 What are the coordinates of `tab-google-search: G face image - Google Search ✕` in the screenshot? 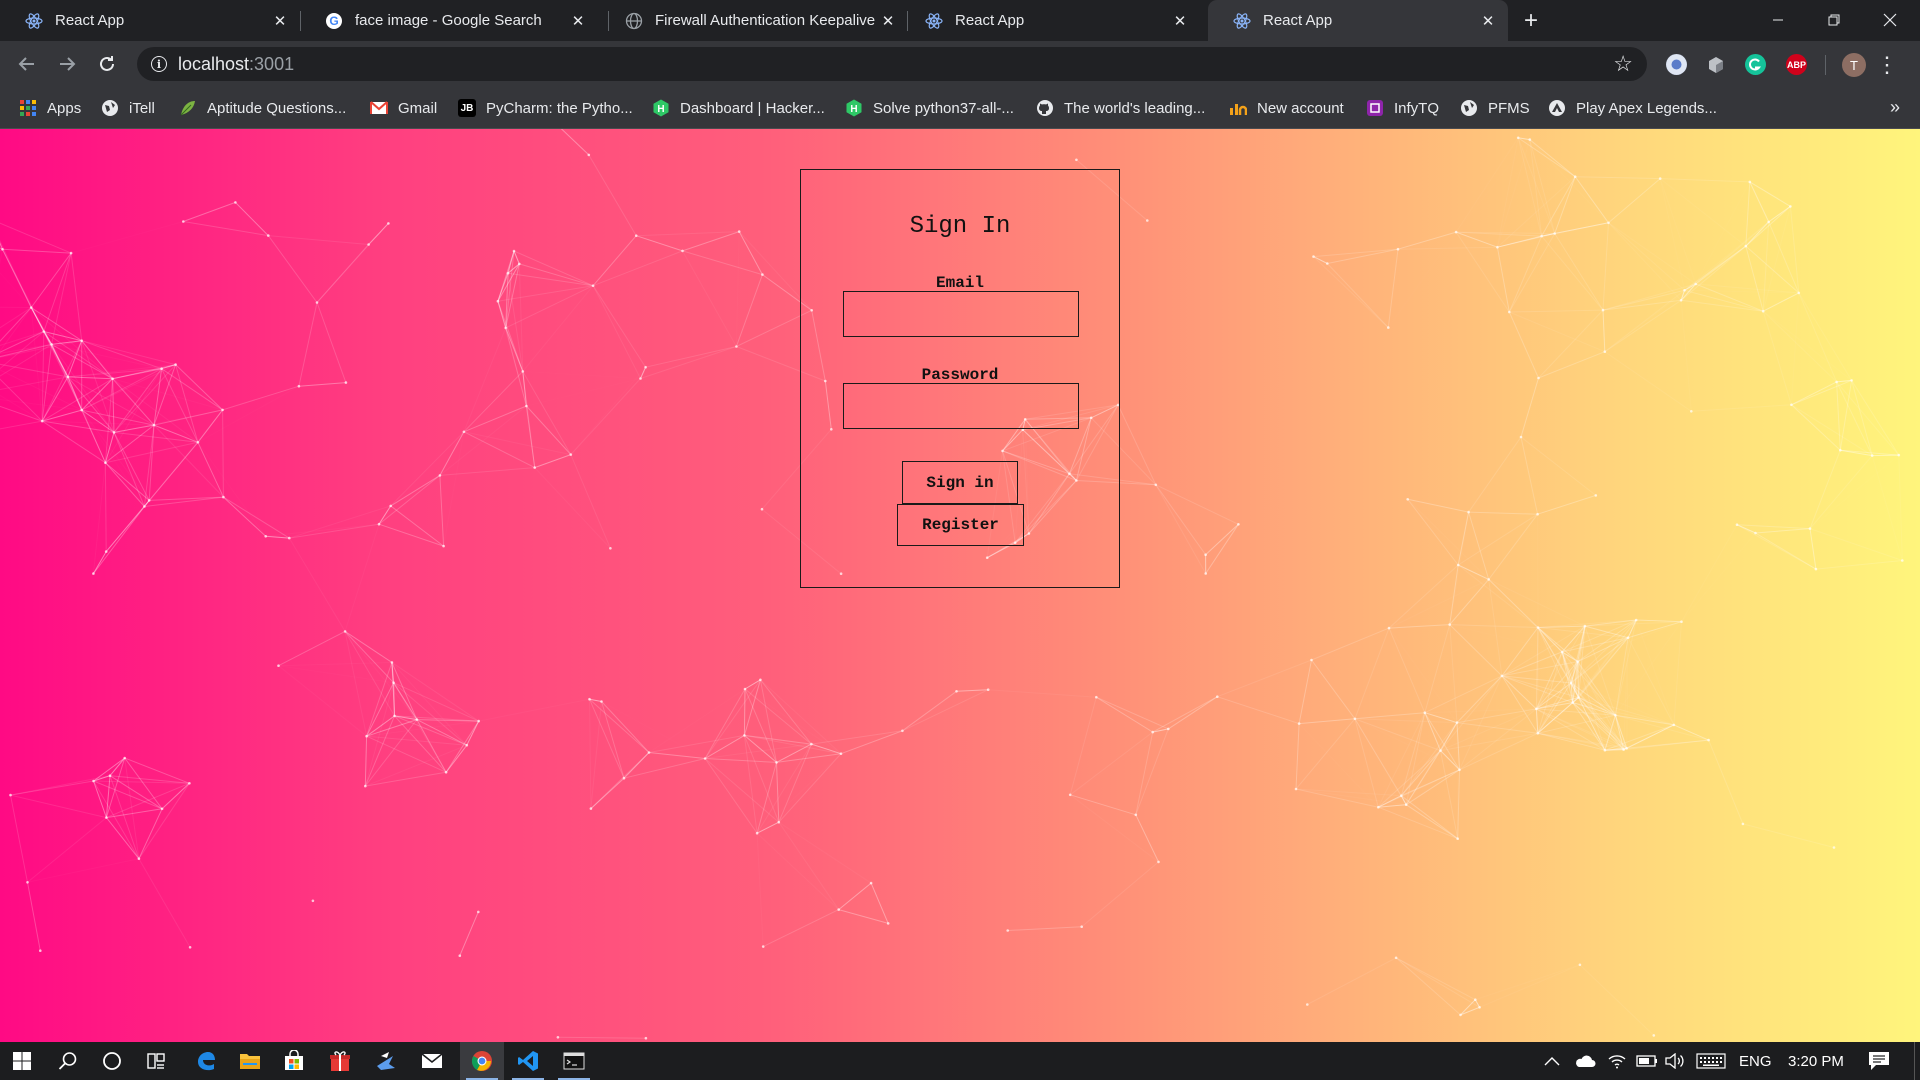 It's located at (449, 20).